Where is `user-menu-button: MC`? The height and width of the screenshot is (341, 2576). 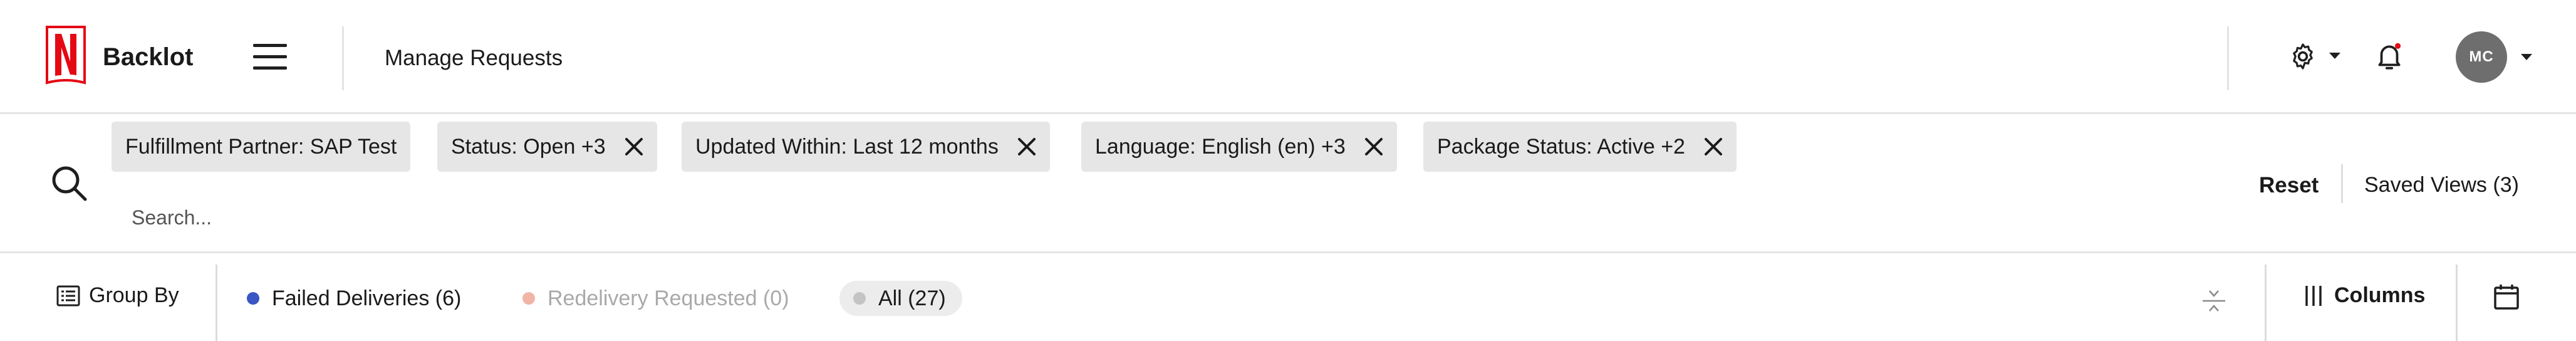
user-menu-button: MC is located at coordinates (2494, 57).